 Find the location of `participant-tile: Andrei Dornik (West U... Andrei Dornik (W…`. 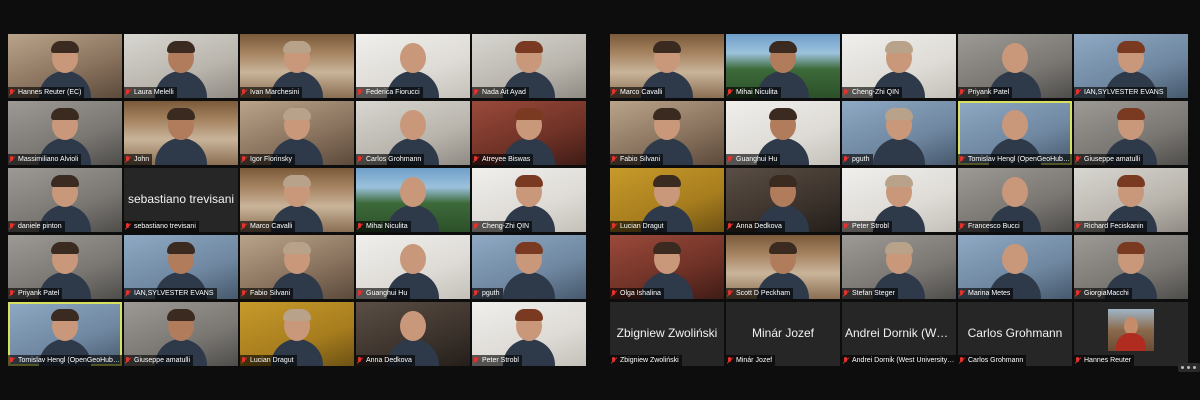

participant-tile: Andrei Dornik (West U... Andrei Dornik (W… is located at coordinates (899, 334).